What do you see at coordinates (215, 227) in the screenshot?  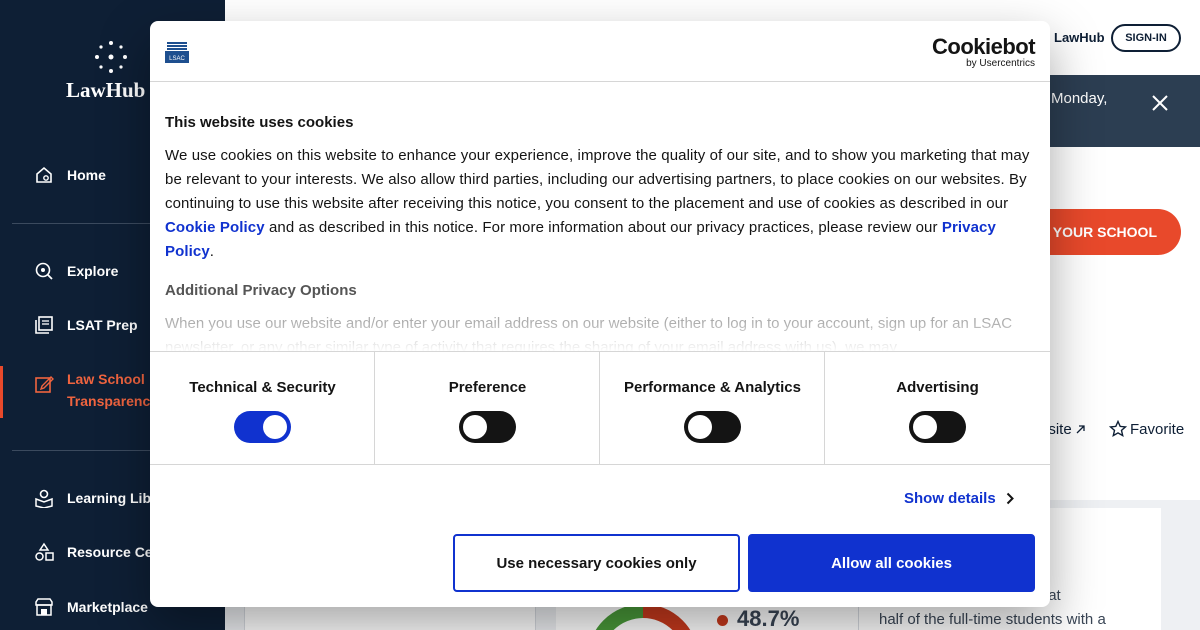 I see `cookie-policy-link: Cookie Policy` at bounding box center [215, 227].